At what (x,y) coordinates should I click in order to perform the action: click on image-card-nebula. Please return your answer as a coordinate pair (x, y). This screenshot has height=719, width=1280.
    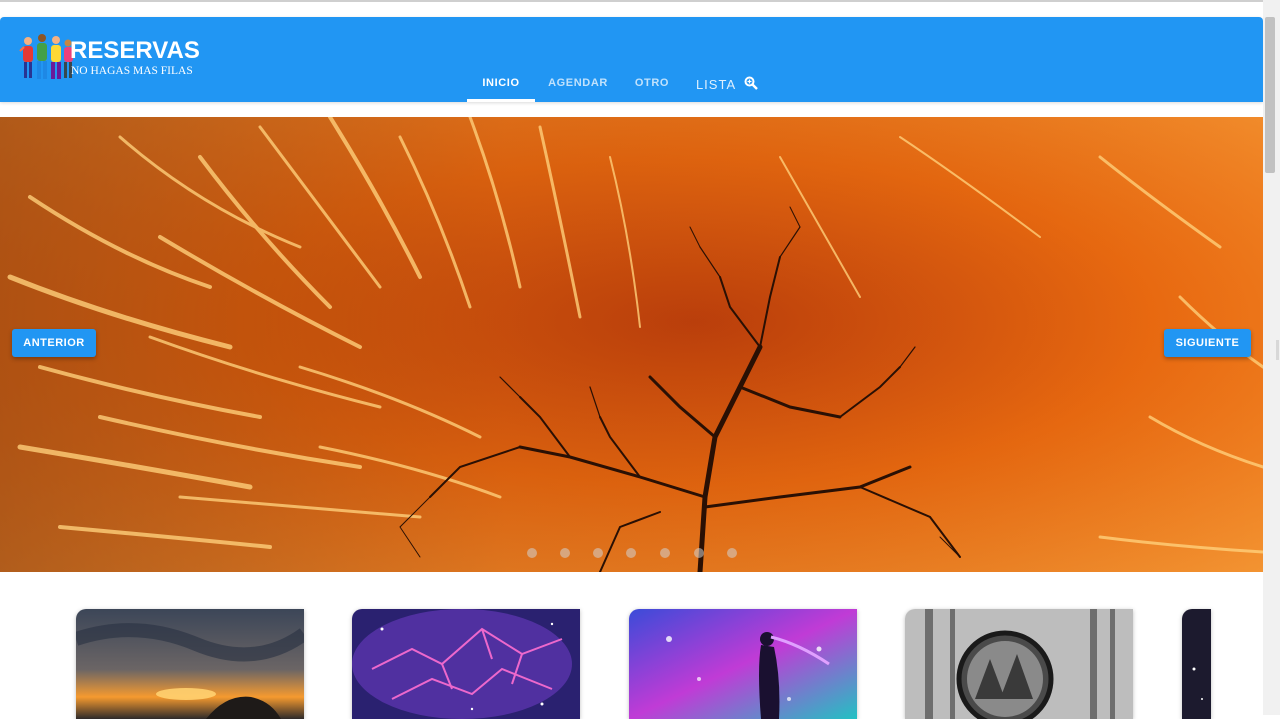
    Looking at the image, I should click on (466, 664).